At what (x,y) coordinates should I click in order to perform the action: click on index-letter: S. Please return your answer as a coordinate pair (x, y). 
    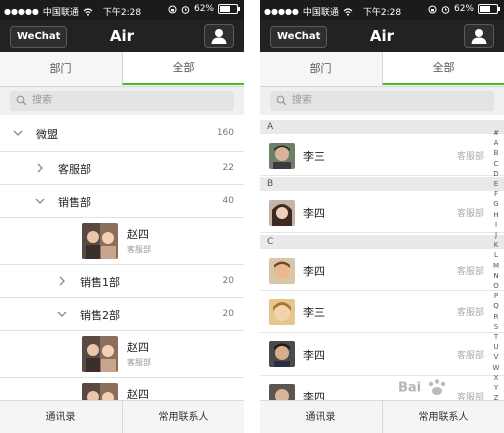
    Looking at the image, I should click on (496, 327).